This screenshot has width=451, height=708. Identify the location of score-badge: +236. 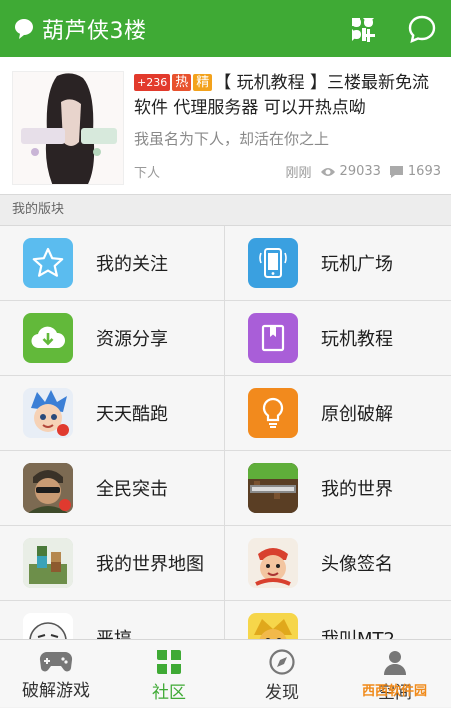
(152, 82).